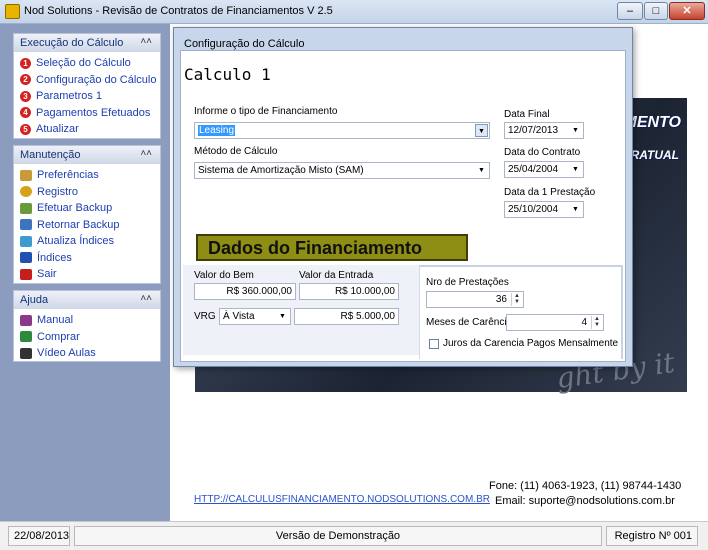 This screenshot has height=550, width=708. I want to click on sidebar-item-pagamentos: 4 Pagamentos Efetuados, so click(87, 113).